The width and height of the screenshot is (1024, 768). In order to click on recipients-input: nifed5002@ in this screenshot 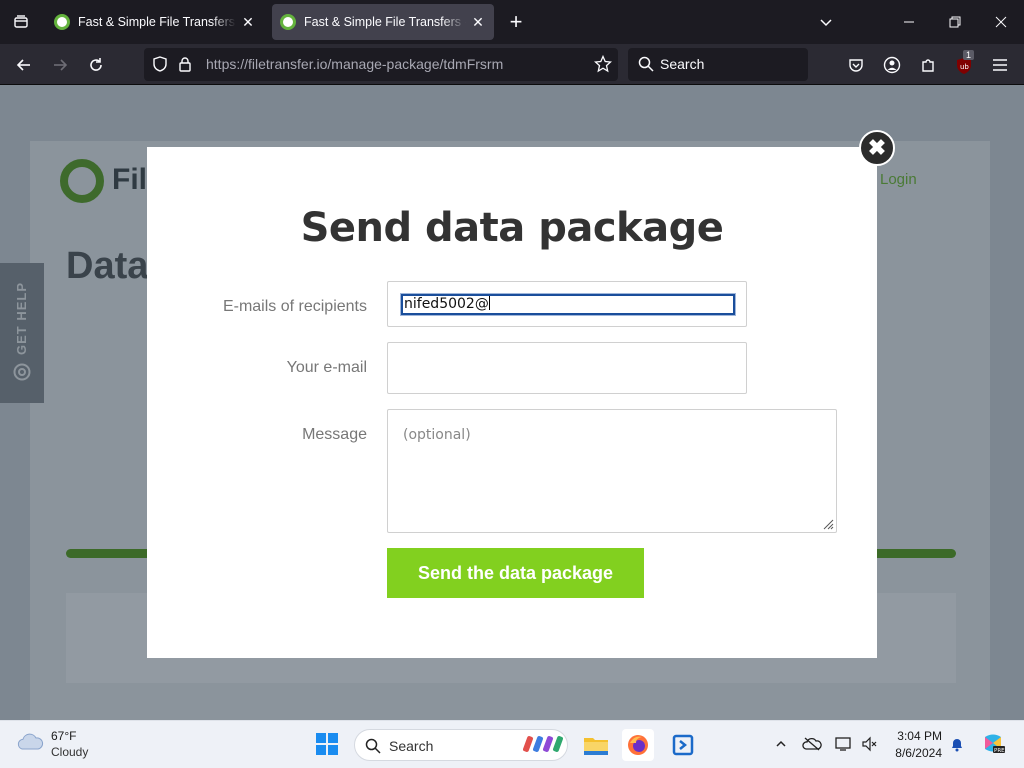, I will do `click(568, 304)`.